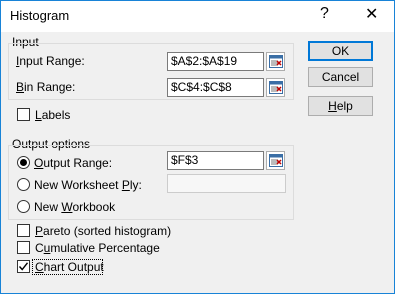  I want to click on chart-output-checkbox, so click(23, 266).